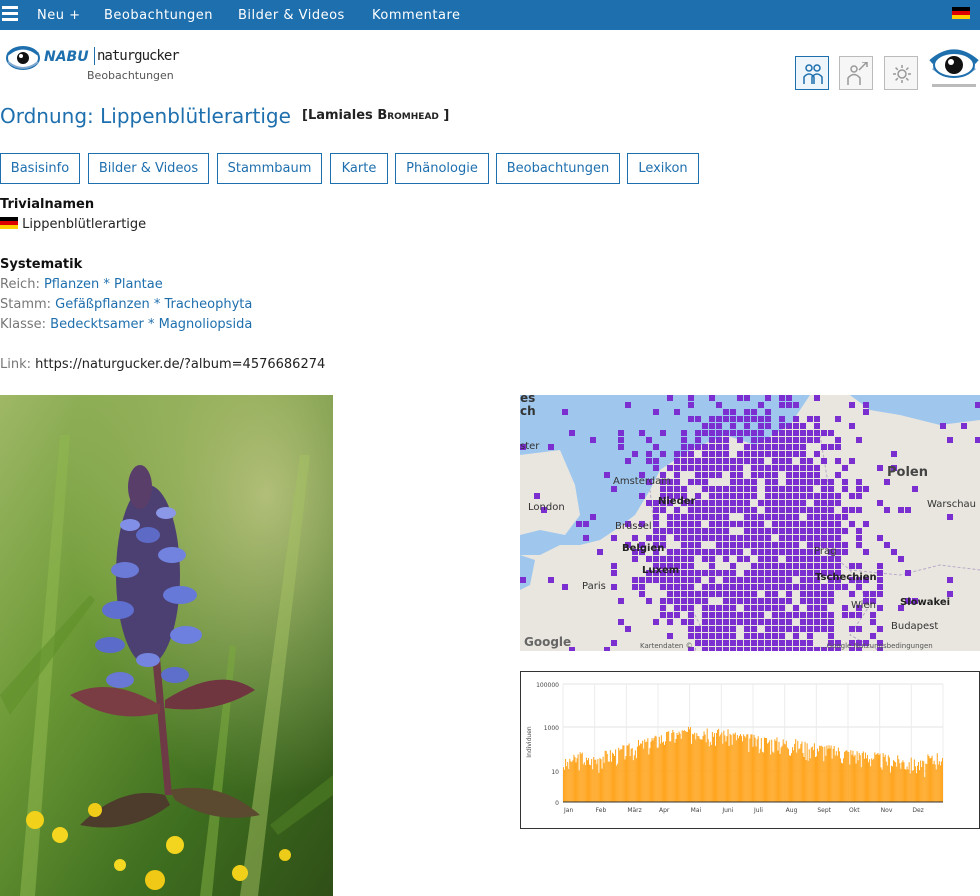  I want to click on scientific-name-close: ], so click(444, 115).